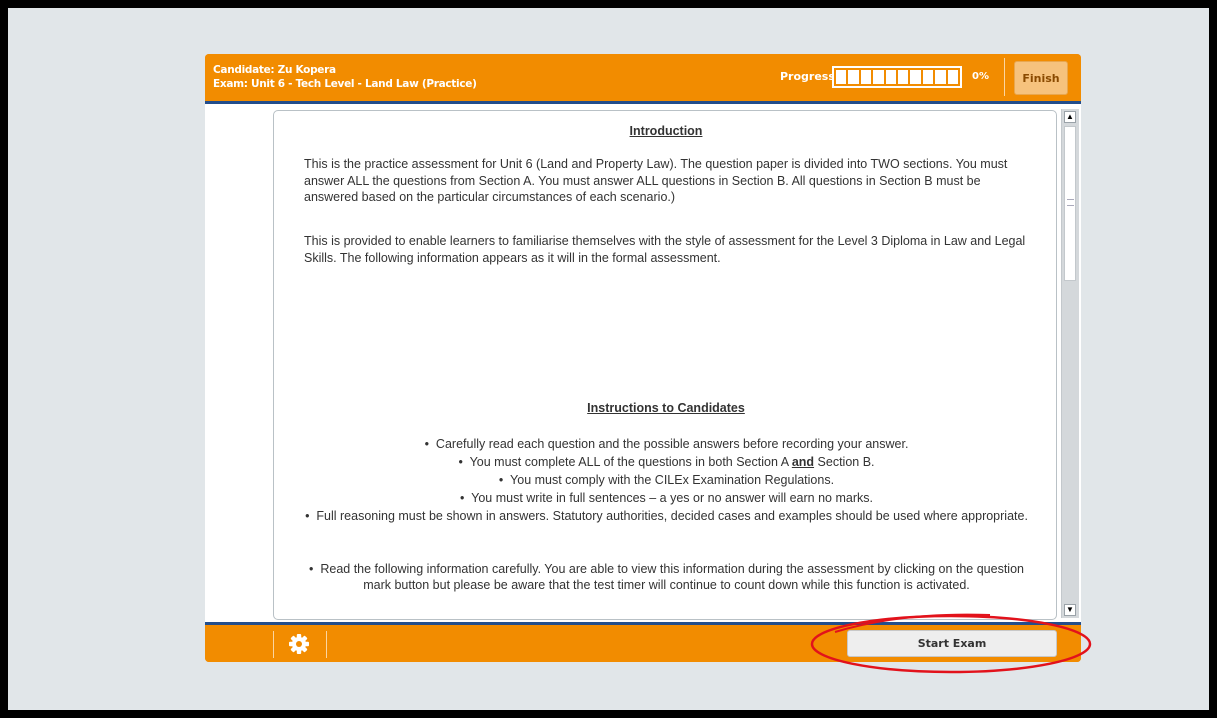  What do you see at coordinates (1070, 117) in the screenshot?
I see `scroll-up-arrow-icon: ▲` at bounding box center [1070, 117].